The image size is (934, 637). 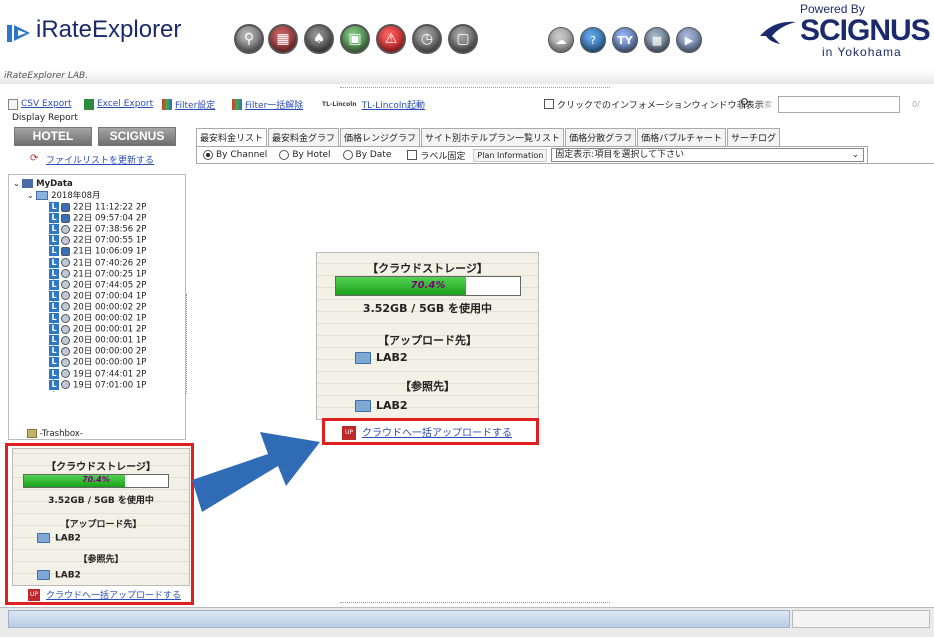 I want to click on tree-item: L 21日 07:40:26 2P, so click(x=97, y=263).